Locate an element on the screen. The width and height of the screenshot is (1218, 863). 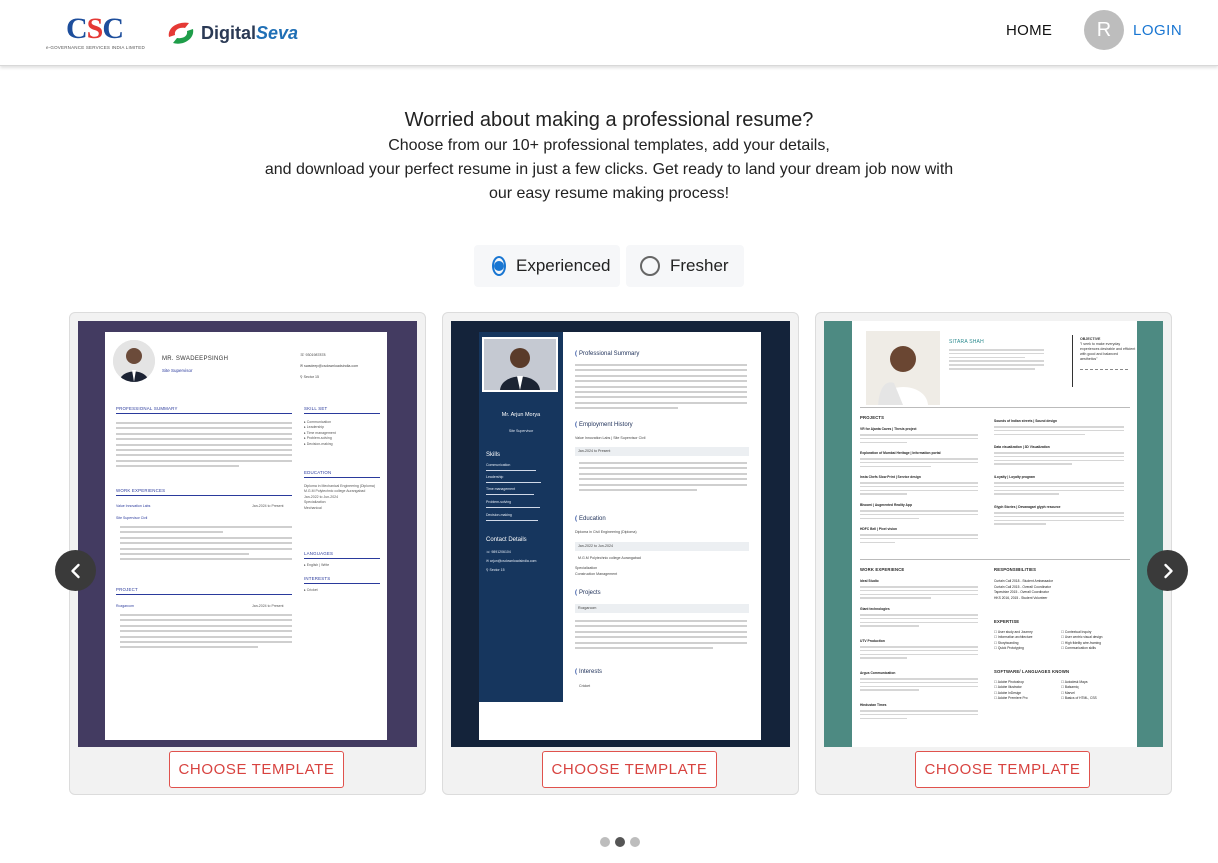
brand-digital: Digital is located at coordinates (229, 32).